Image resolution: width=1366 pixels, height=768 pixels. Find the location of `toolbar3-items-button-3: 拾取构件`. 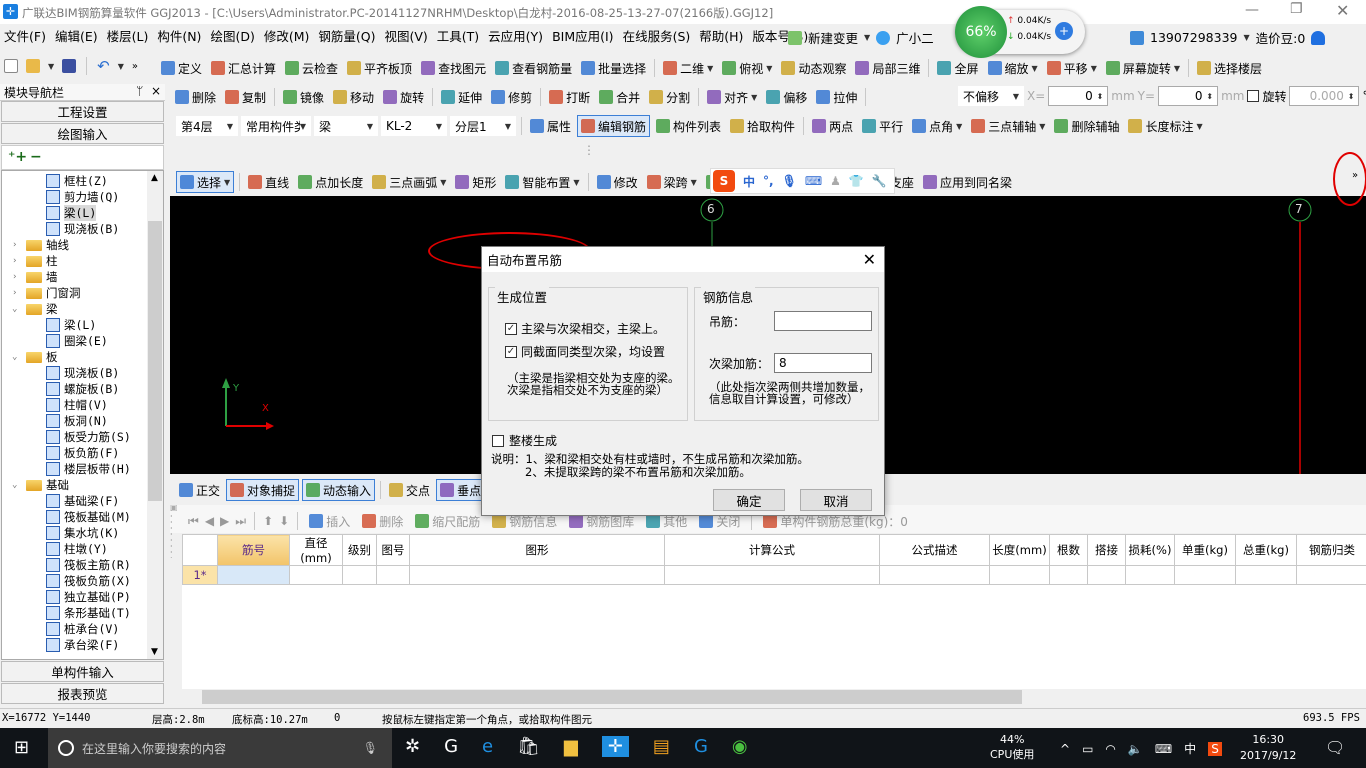

toolbar3-items-button-3: 拾取构件 is located at coordinates (762, 126).